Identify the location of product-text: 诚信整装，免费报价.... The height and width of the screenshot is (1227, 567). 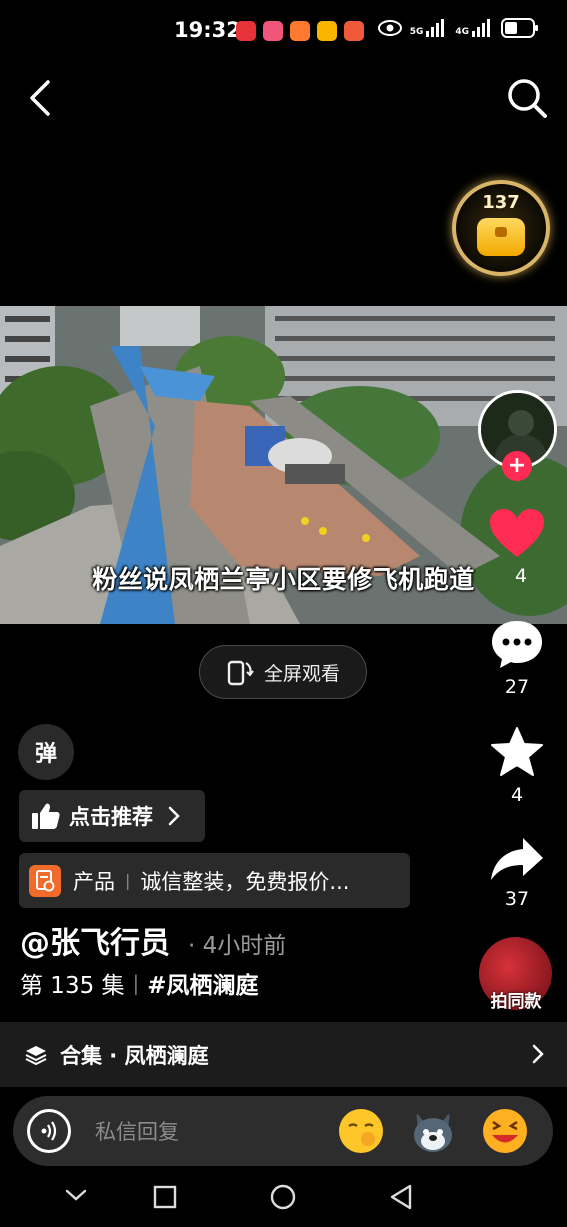
(245, 881).